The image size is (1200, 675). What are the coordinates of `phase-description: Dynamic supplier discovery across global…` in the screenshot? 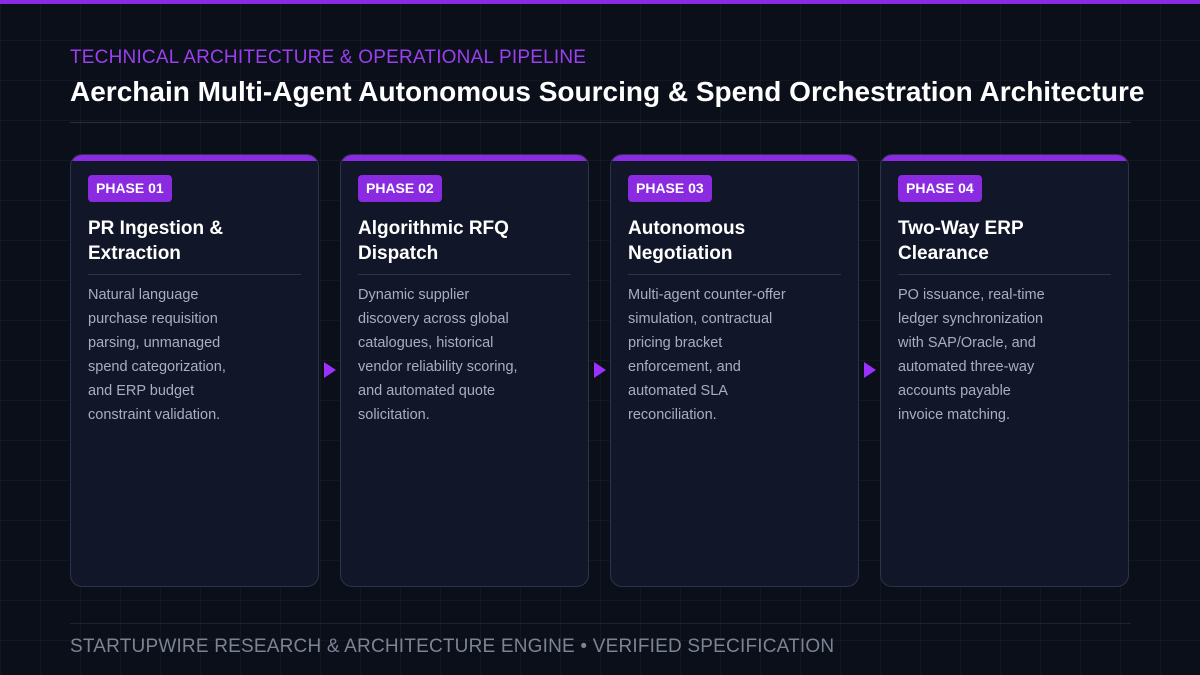 It's located at (438, 355).